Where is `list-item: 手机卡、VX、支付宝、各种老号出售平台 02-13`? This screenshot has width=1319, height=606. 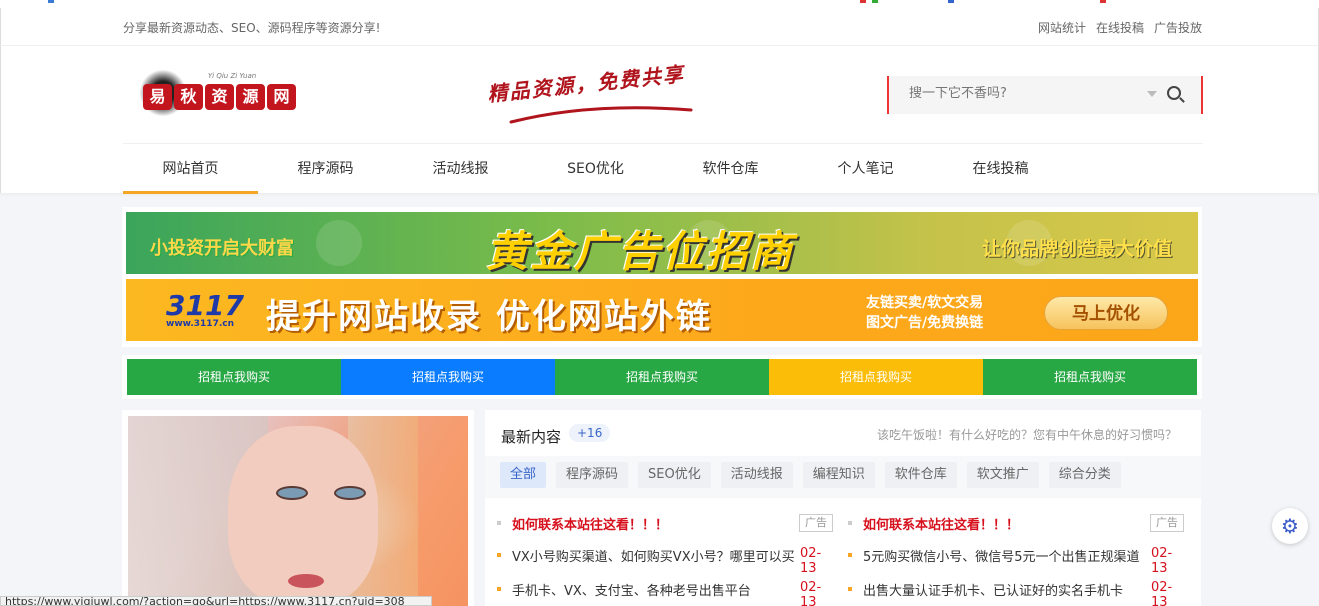 list-item: 手机卡、VX、支付宝、各种老号出售平台 02-13 is located at coordinates (667, 593).